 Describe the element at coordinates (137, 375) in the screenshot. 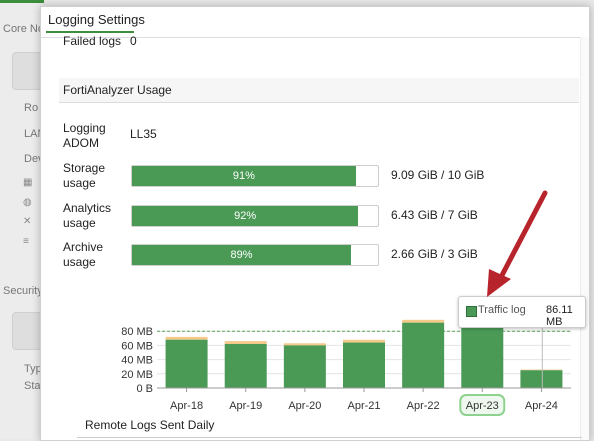

I see `y-tick-label: 20 MB` at that location.